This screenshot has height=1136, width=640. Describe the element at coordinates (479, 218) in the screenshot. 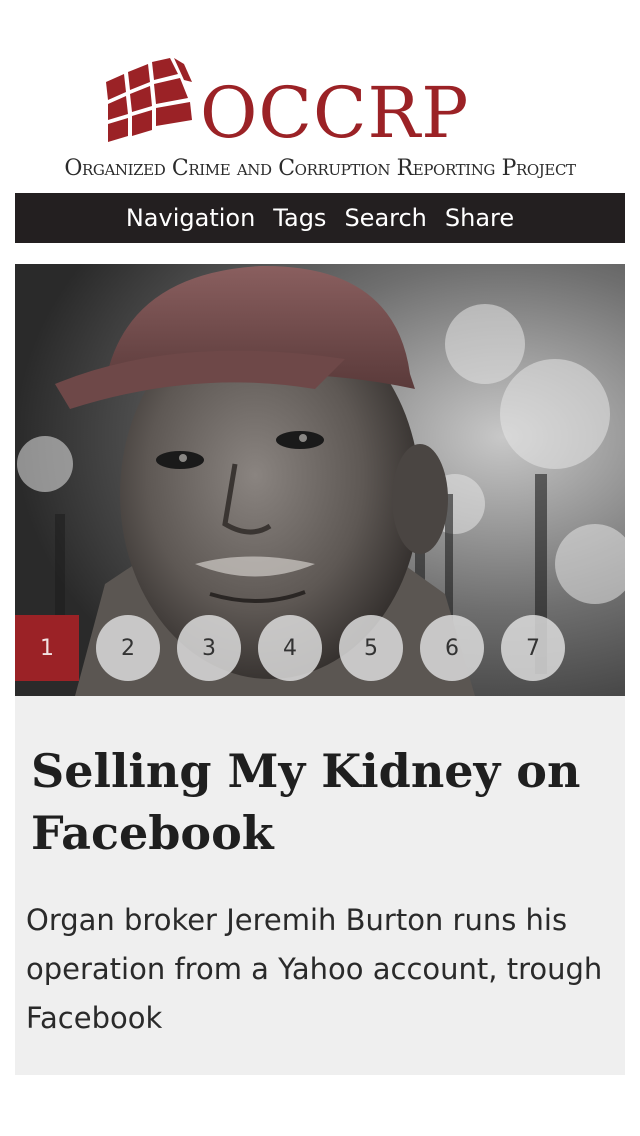

I see `nav-share-link: Share` at that location.